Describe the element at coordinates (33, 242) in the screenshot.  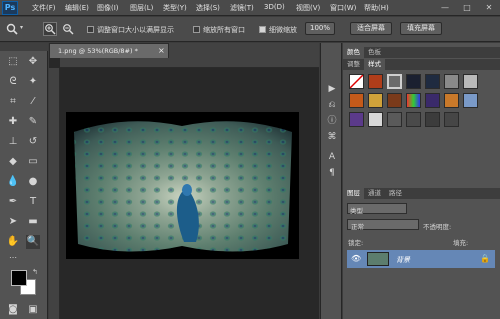
I see `zoom-tool-panel-icon: 🔍` at that location.